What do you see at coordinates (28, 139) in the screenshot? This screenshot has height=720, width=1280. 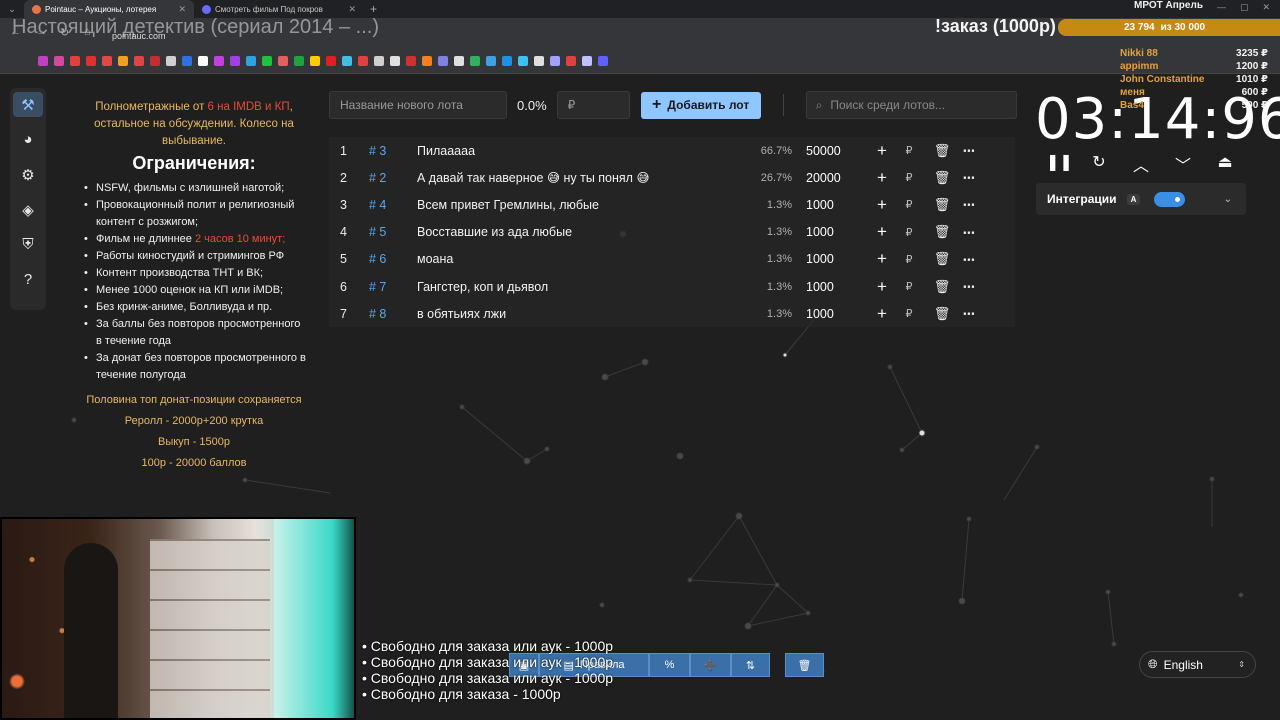 I see `wheel-icon: ◕` at bounding box center [28, 139].